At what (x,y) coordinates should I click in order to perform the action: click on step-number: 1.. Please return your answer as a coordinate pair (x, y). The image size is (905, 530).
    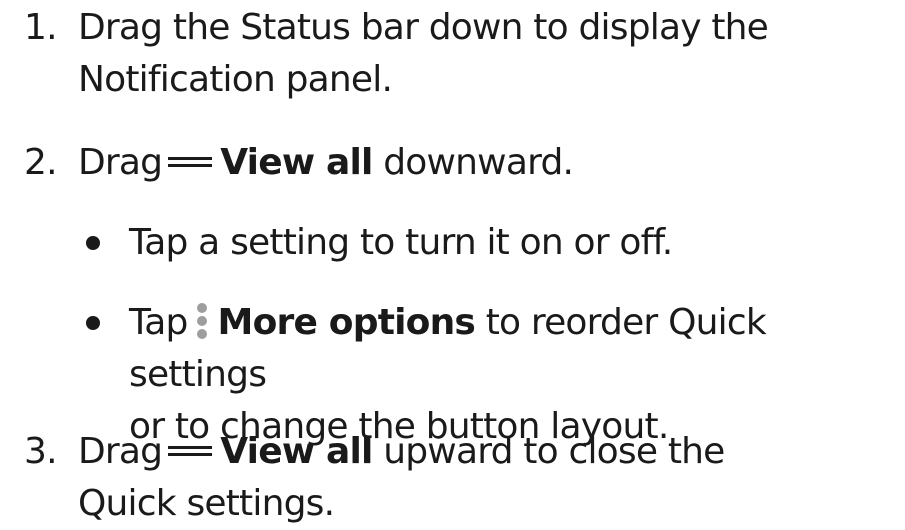
    Looking at the image, I should click on (41, 27).